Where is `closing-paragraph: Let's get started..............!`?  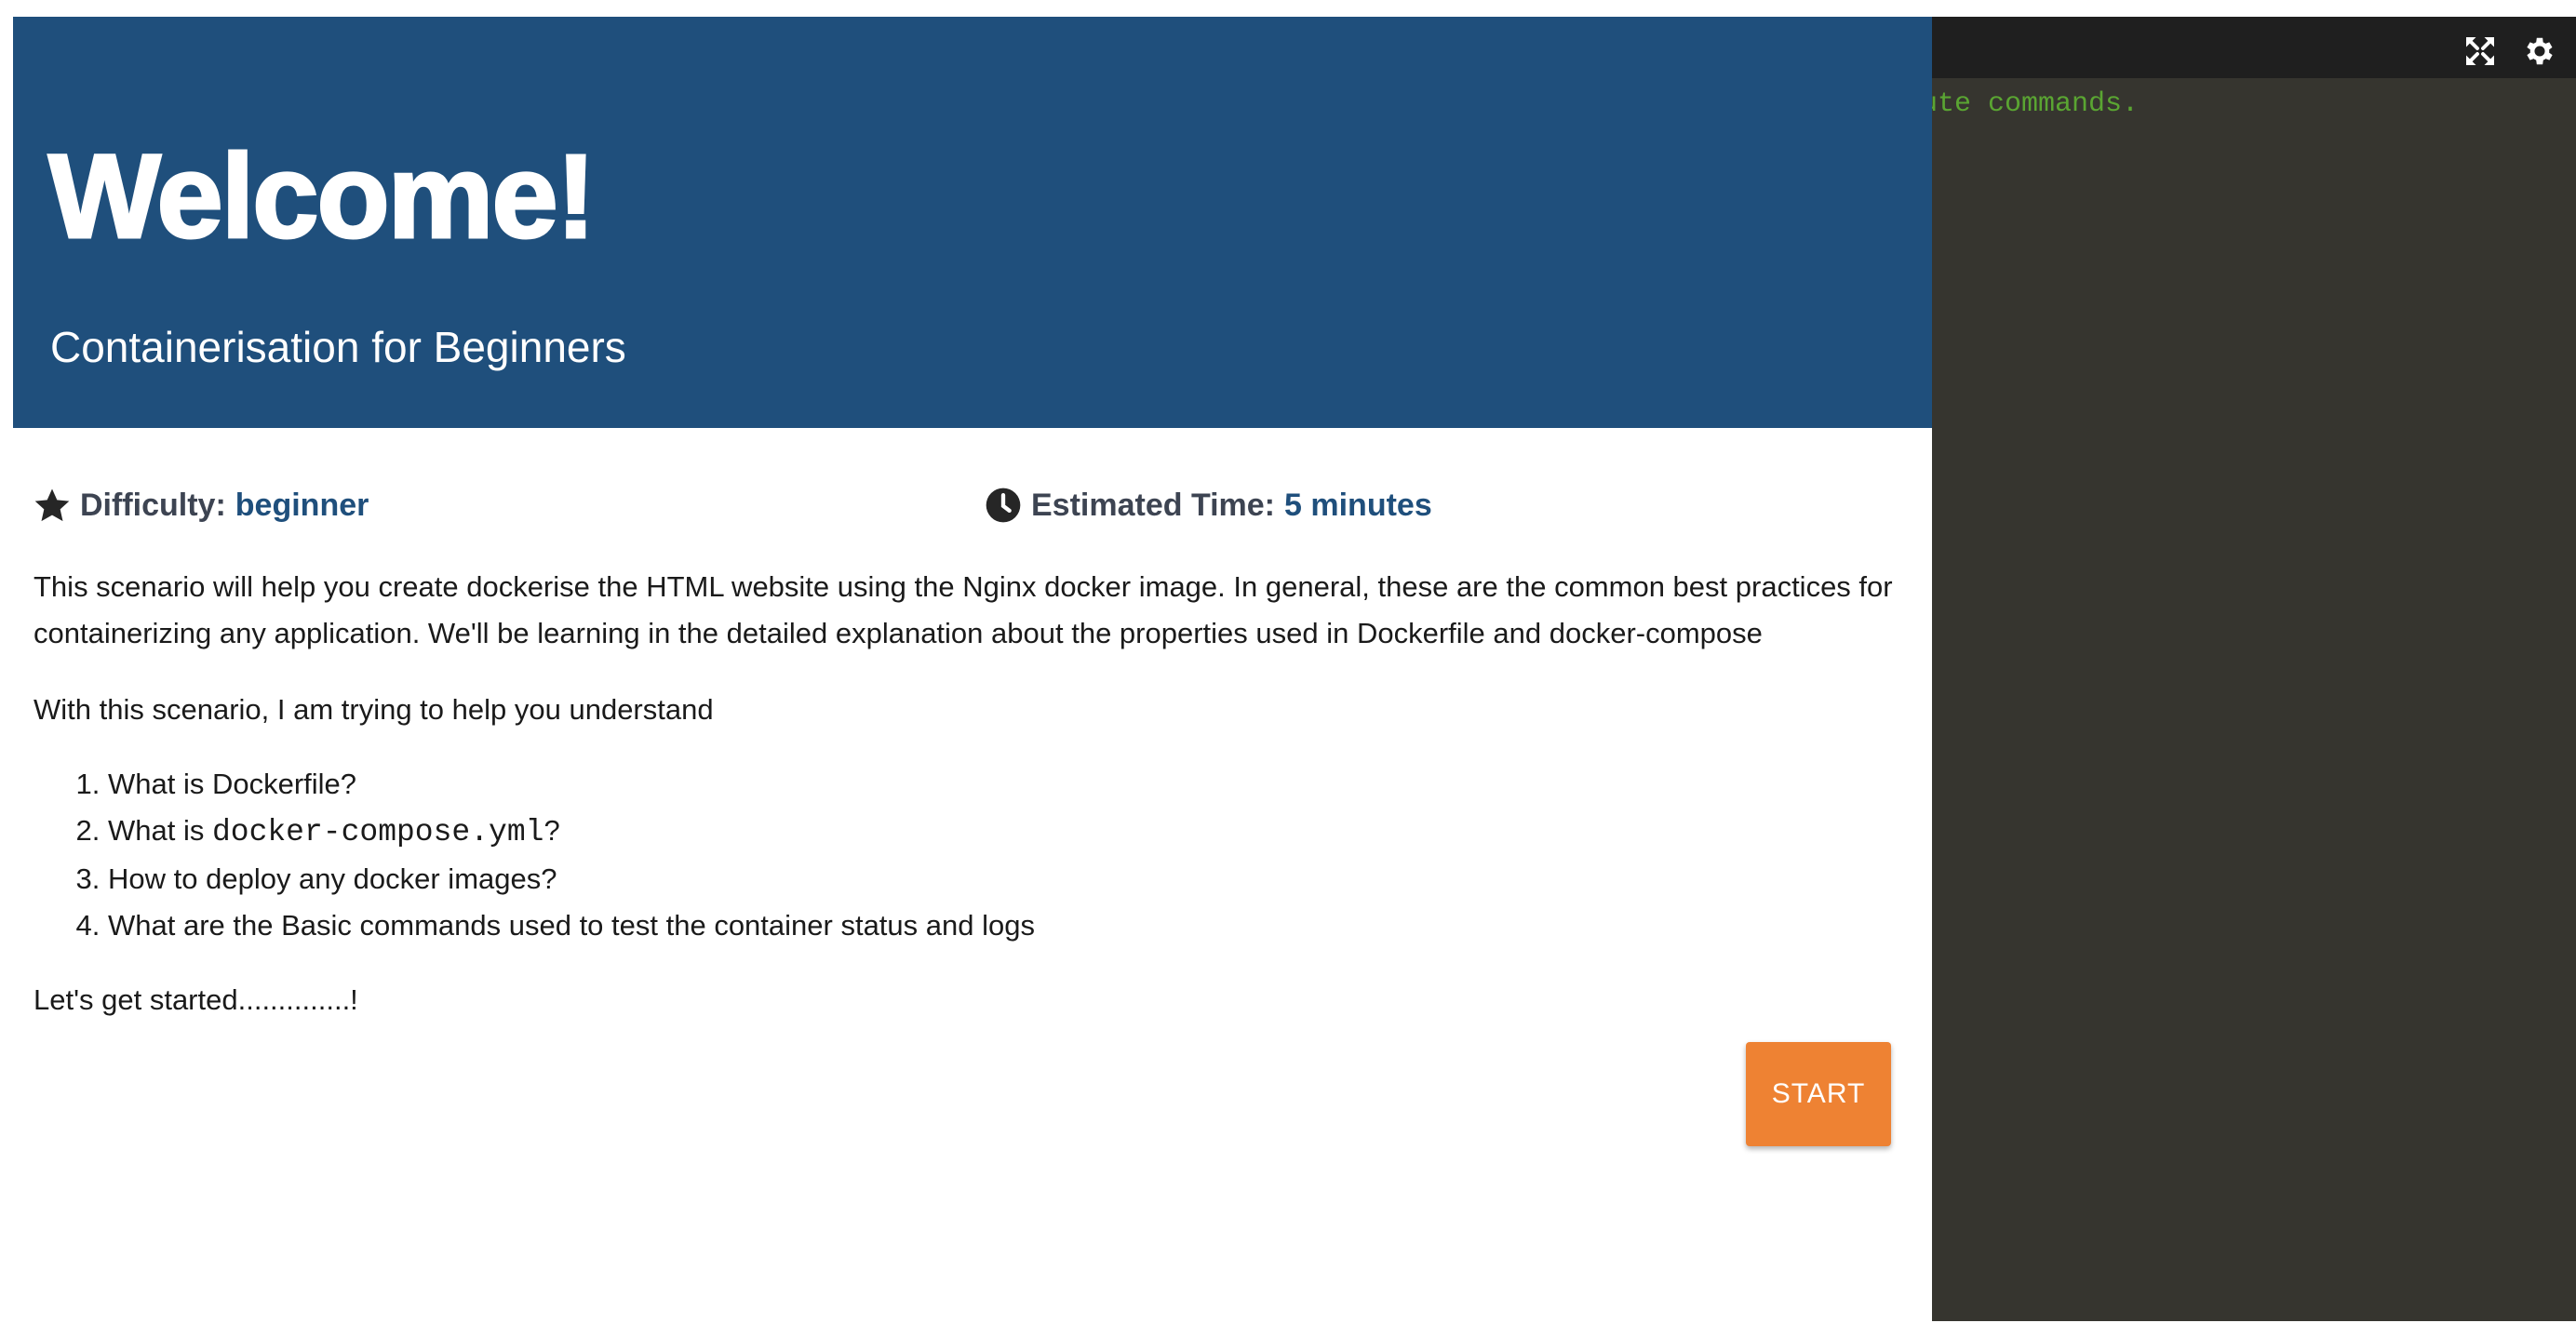
closing-paragraph: Let's get started..............! is located at coordinates (196, 1000).